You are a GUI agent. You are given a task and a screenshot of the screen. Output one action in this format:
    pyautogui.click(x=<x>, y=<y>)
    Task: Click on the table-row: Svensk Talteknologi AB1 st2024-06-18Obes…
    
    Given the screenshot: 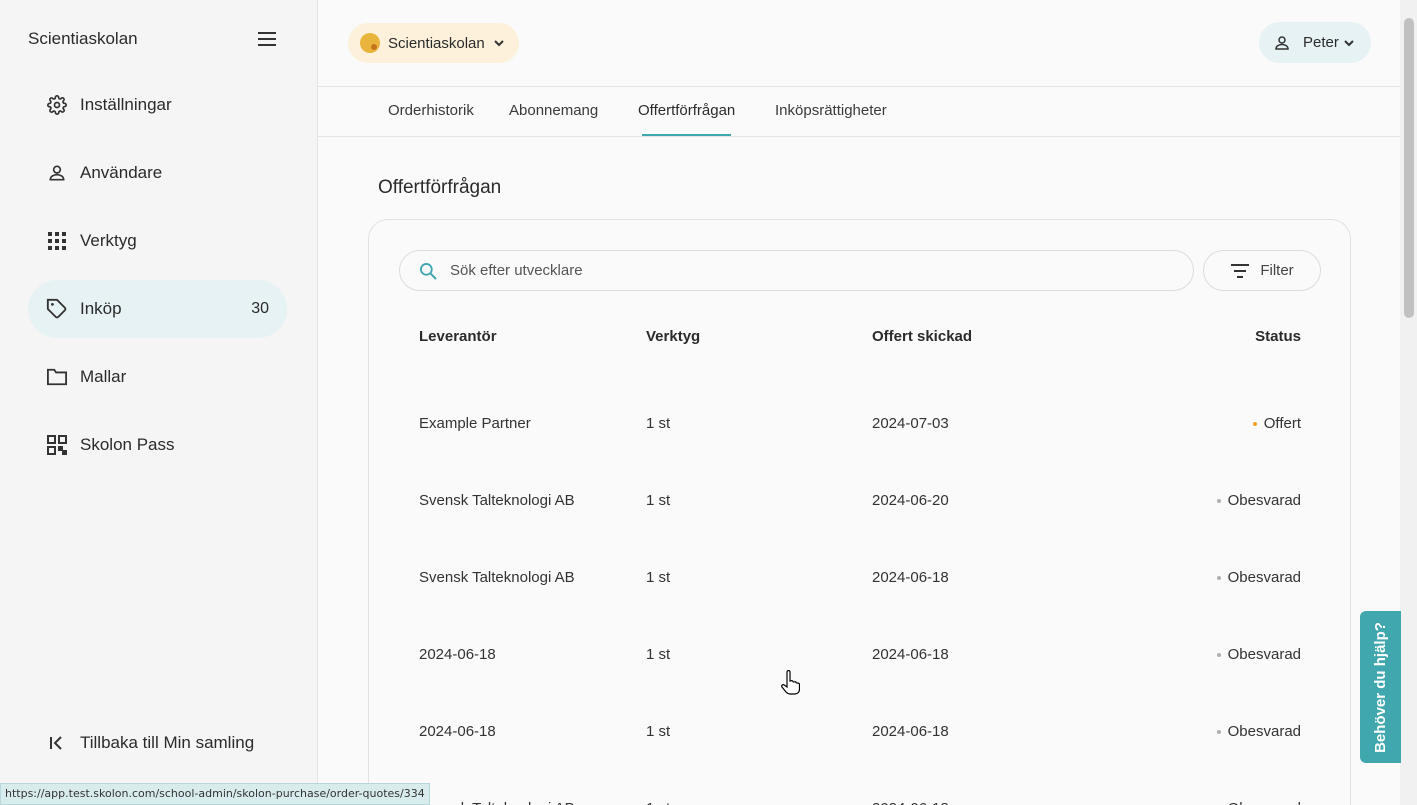 What is the action you would take?
    pyautogui.click(x=860, y=544)
    